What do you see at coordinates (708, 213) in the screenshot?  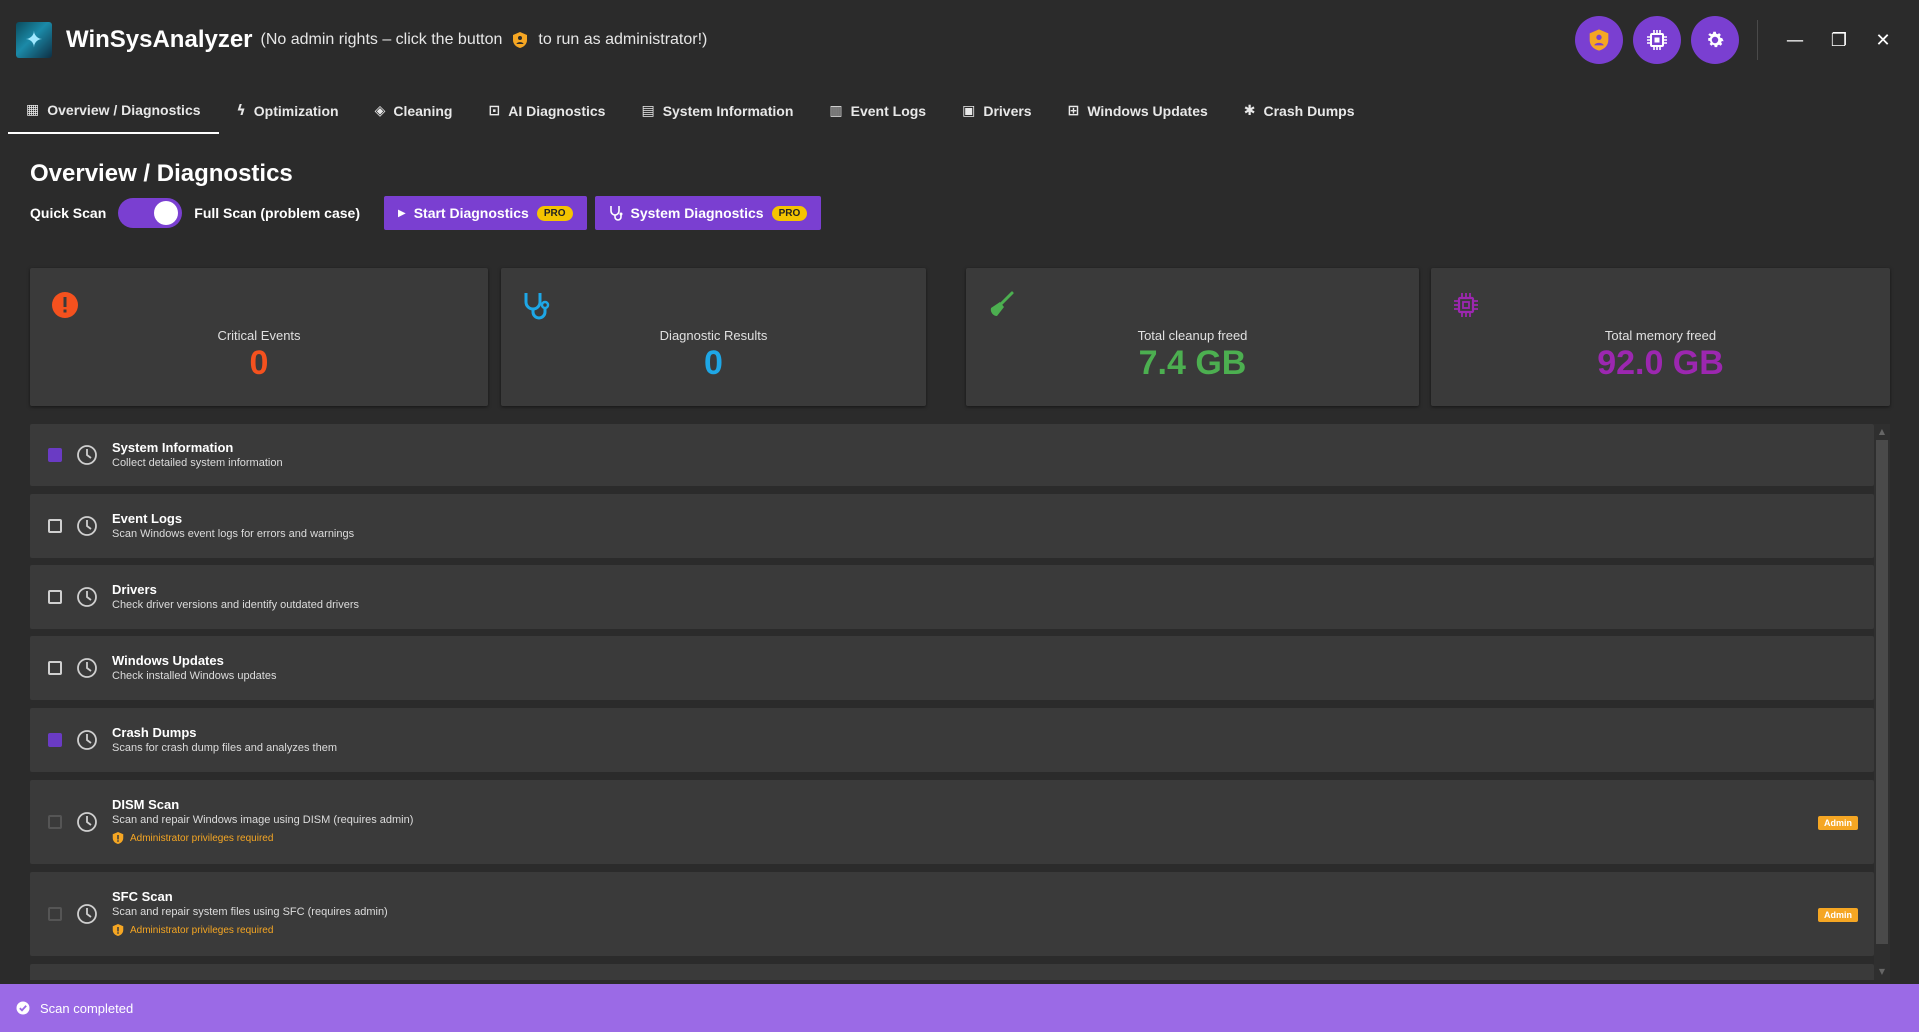 I see `system-diagnostics-button: System Diagnostics PRO` at bounding box center [708, 213].